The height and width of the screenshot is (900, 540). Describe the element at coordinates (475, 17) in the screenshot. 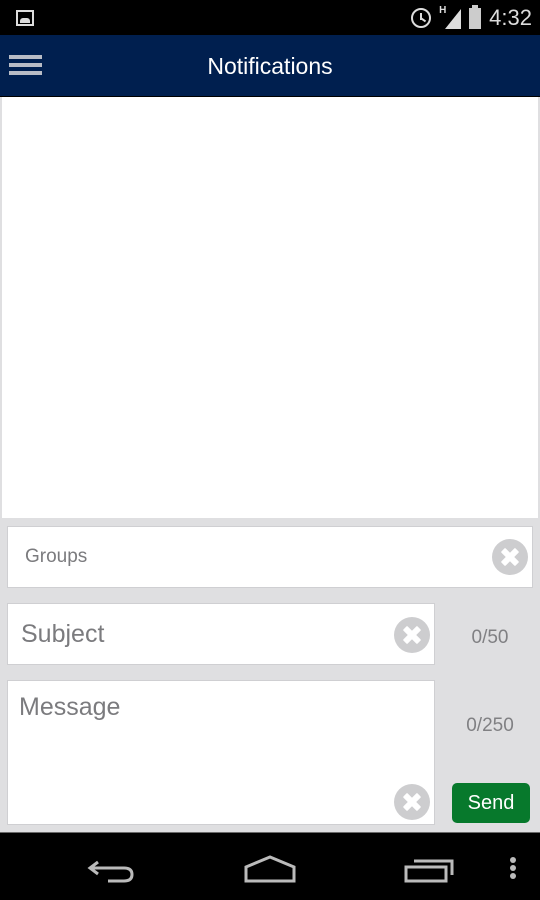

I see `battery-icon` at that location.